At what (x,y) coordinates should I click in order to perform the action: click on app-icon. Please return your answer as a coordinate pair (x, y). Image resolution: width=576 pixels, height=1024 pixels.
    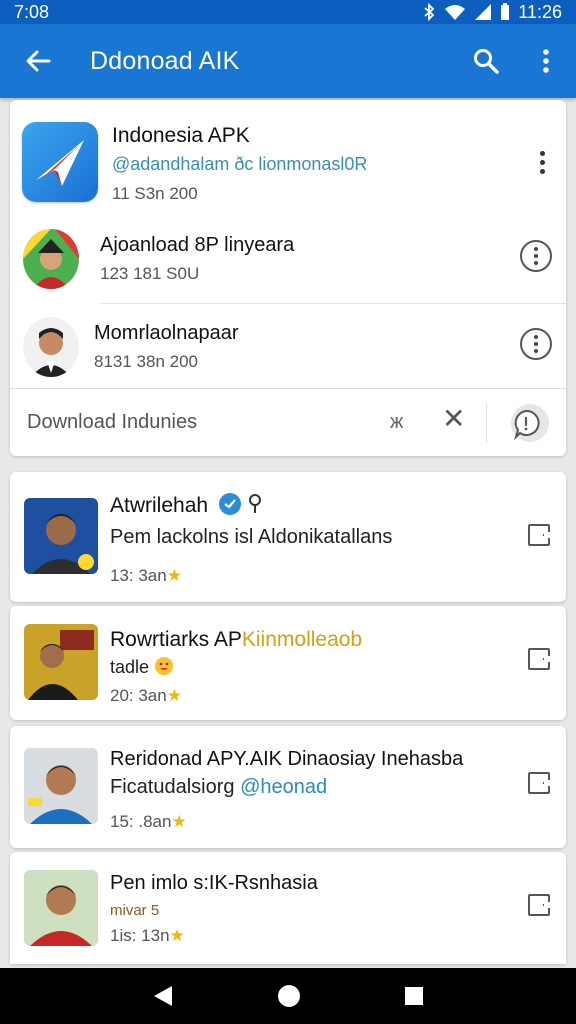
    Looking at the image, I should click on (60, 162).